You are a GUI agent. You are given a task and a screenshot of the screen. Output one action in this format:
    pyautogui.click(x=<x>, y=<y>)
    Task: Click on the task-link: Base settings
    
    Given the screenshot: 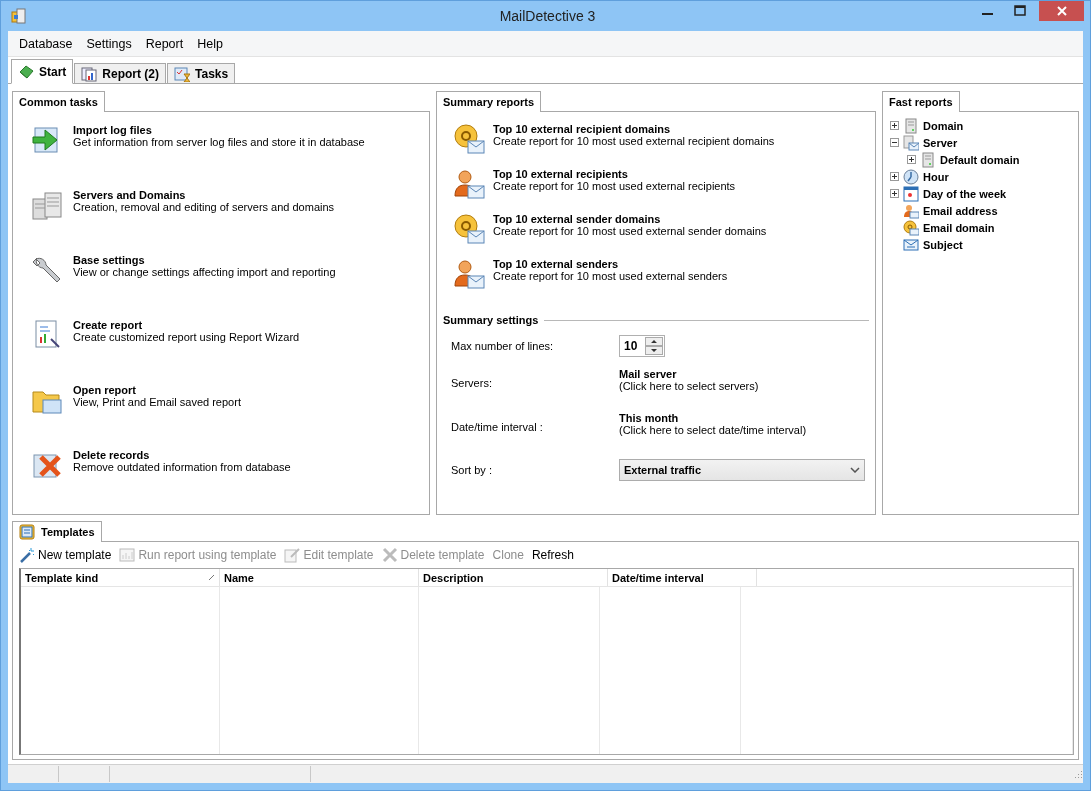 What is the action you would take?
    pyautogui.click(x=204, y=260)
    